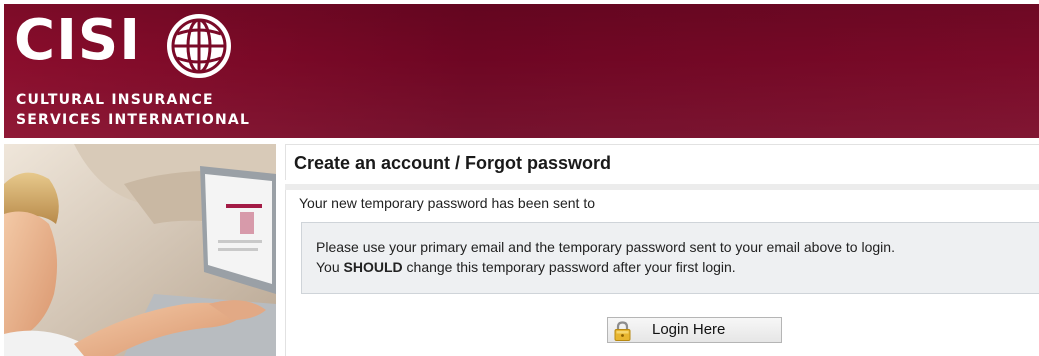  Describe the element at coordinates (622, 331) in the screenshot. I see `lock-icon` at that location.